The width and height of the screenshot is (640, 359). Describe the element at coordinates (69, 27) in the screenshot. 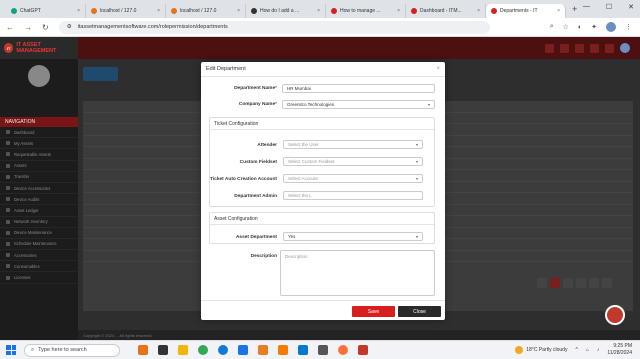

I see `site-info-icon: ⚙` at that location.